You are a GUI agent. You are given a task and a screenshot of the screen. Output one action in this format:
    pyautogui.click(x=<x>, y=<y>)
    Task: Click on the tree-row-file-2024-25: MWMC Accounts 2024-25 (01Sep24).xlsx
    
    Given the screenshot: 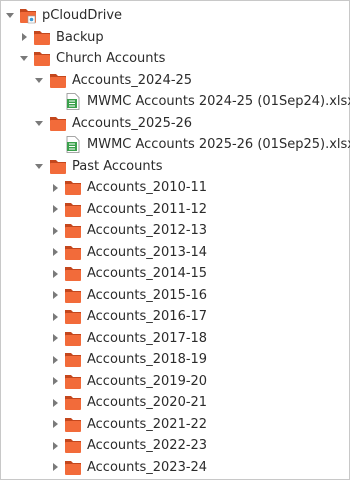 What is the action you would take?
    pyautogui.click(x=175, y=102)
    